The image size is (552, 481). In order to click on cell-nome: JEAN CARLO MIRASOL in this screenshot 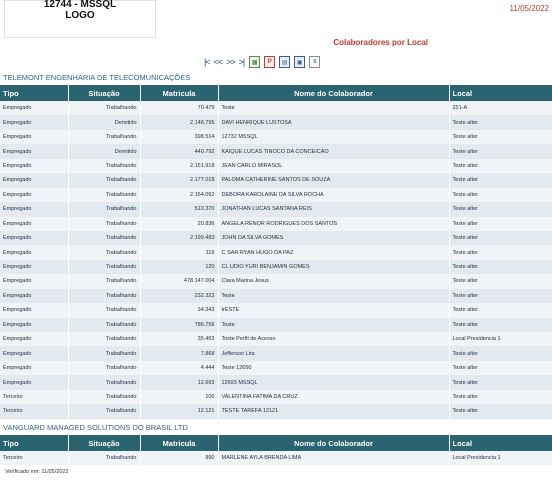, I will do `click(334, 166)`.